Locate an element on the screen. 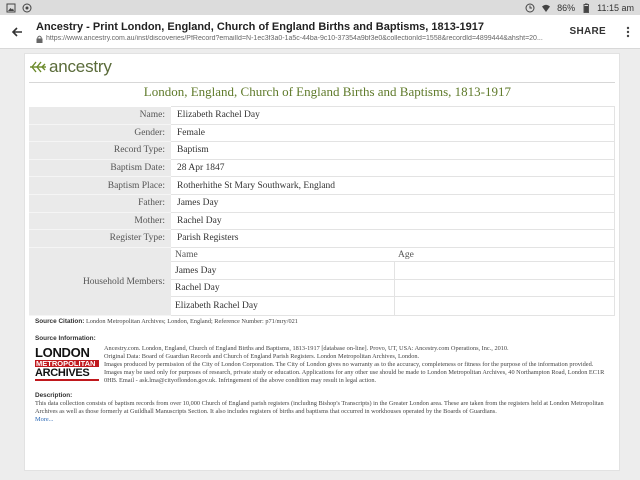  ancestry-logo: ancestry is located at coordinates (322, 65).